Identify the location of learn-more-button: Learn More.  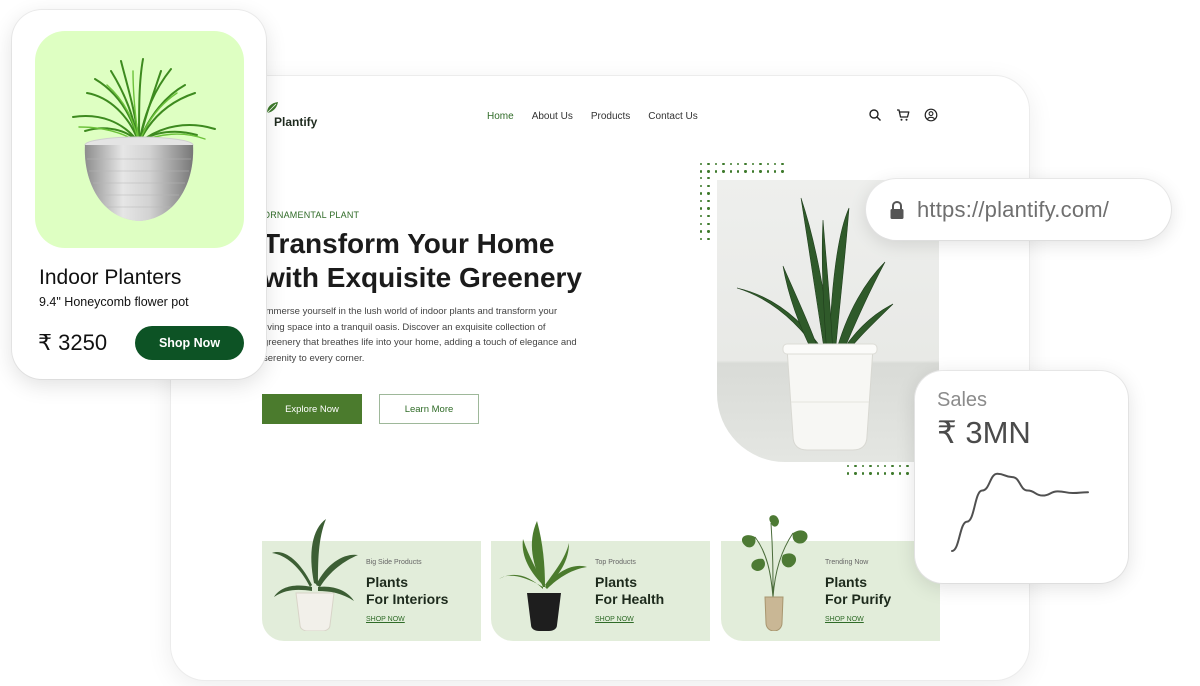
(429, 409).